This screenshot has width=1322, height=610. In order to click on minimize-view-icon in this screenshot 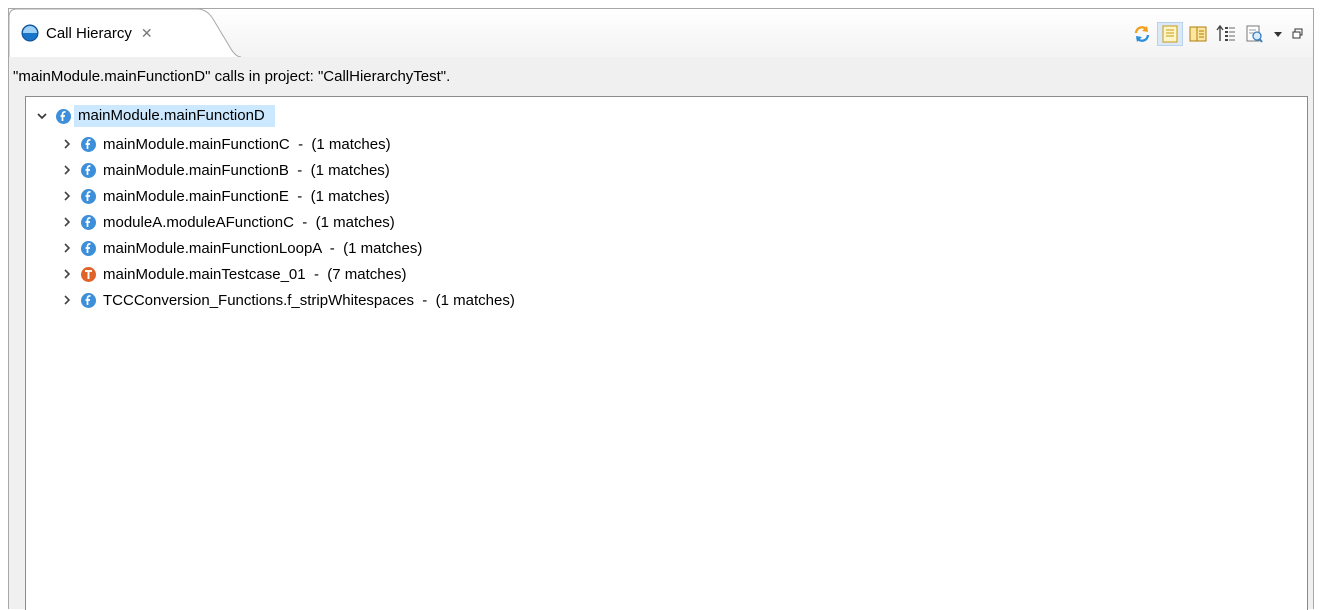, I will do `click(1297, 33)`.